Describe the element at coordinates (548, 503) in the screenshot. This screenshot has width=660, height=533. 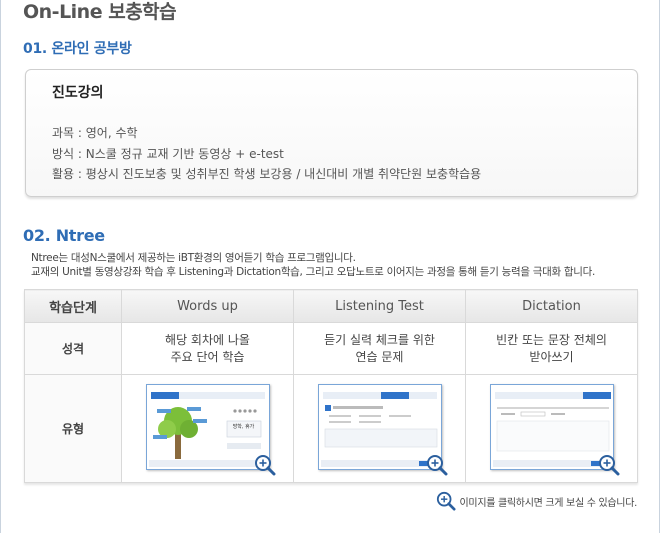
I see `enlarge-note-text: 이미지를 클릭하시면 크게 보실 수 있습니다.` at that location.